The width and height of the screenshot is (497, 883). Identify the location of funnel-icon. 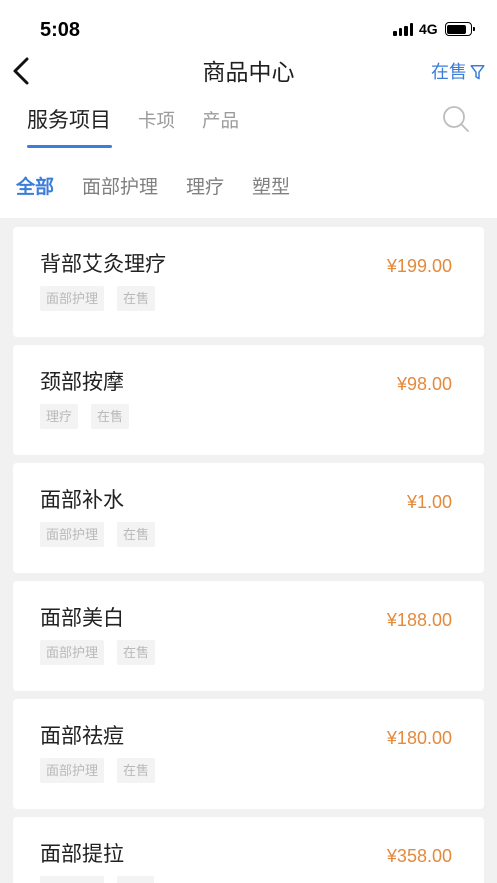
(477, 72).